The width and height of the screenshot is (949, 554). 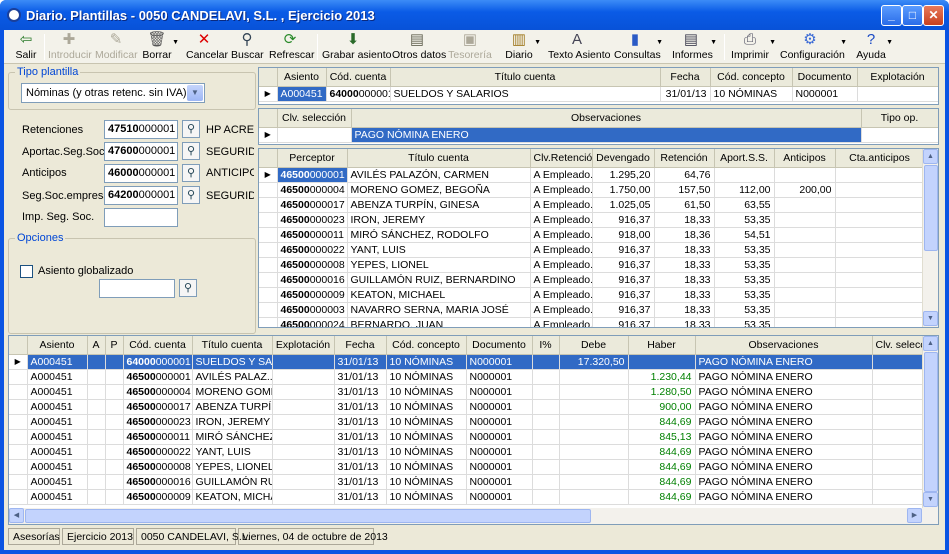 What do you see at coordinates (292, 47) in the screenshot?
I see `refrescar-button: ⟳ Refrescar` at bounding box center [292, 47].